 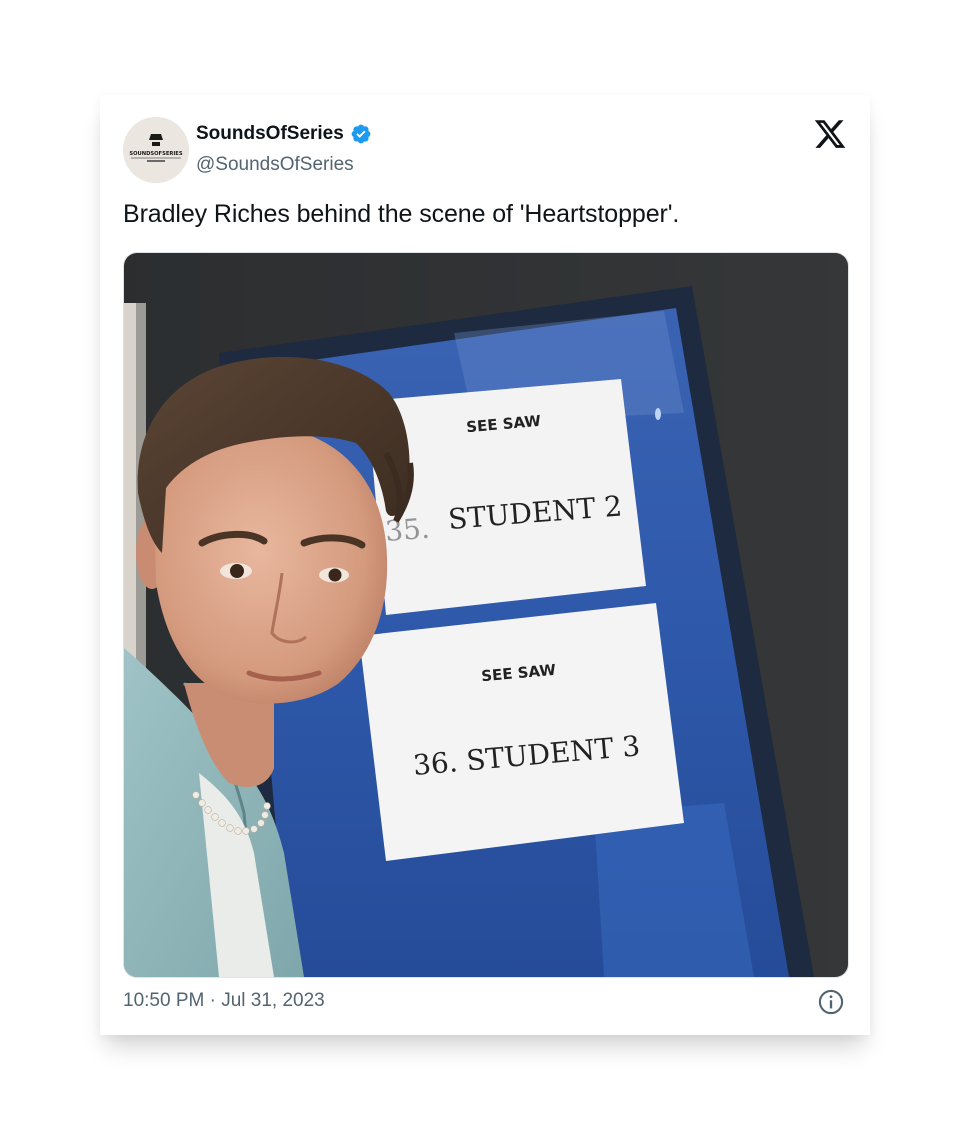 What do you see at coordinates (521, 732) in the screenshot?
I see `sign-student-3: SEE SAW 36. STUDENT 3` at bounding box center [521, 732].